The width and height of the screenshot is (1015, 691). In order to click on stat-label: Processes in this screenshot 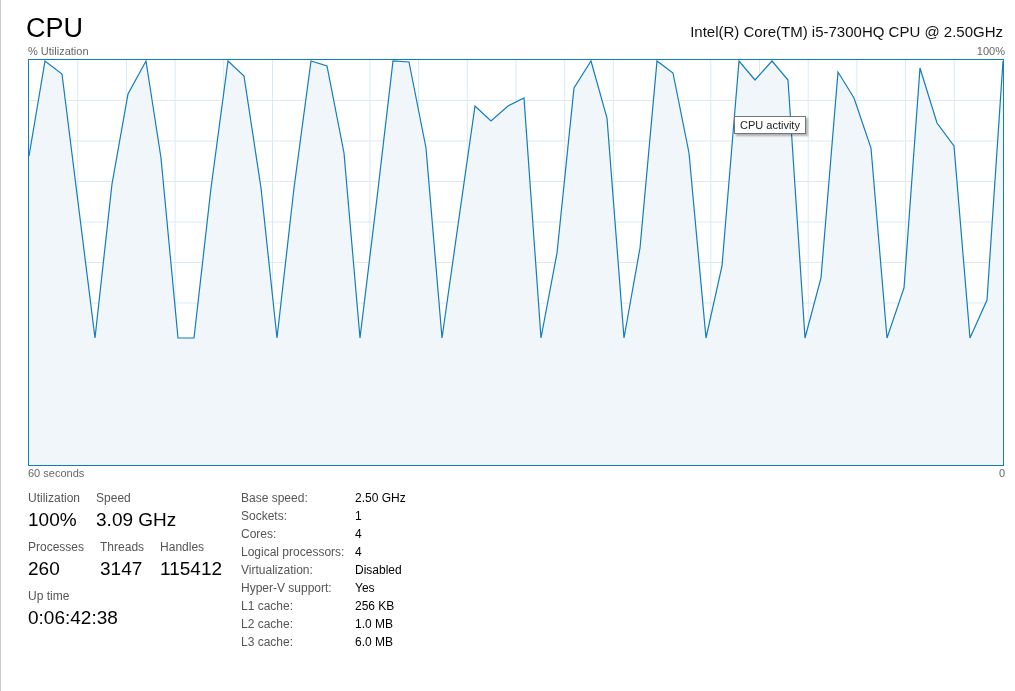, I will do `click(56, 547)`.